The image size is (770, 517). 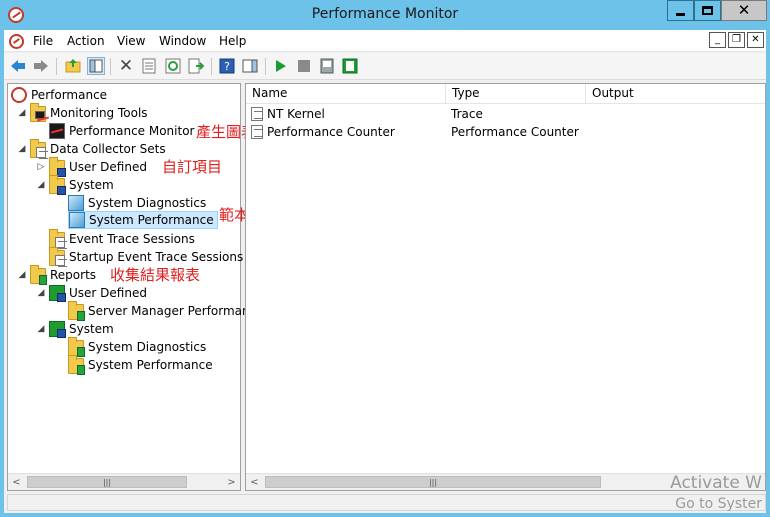 I want to click on save-template-button, so click(x=327, y=66).